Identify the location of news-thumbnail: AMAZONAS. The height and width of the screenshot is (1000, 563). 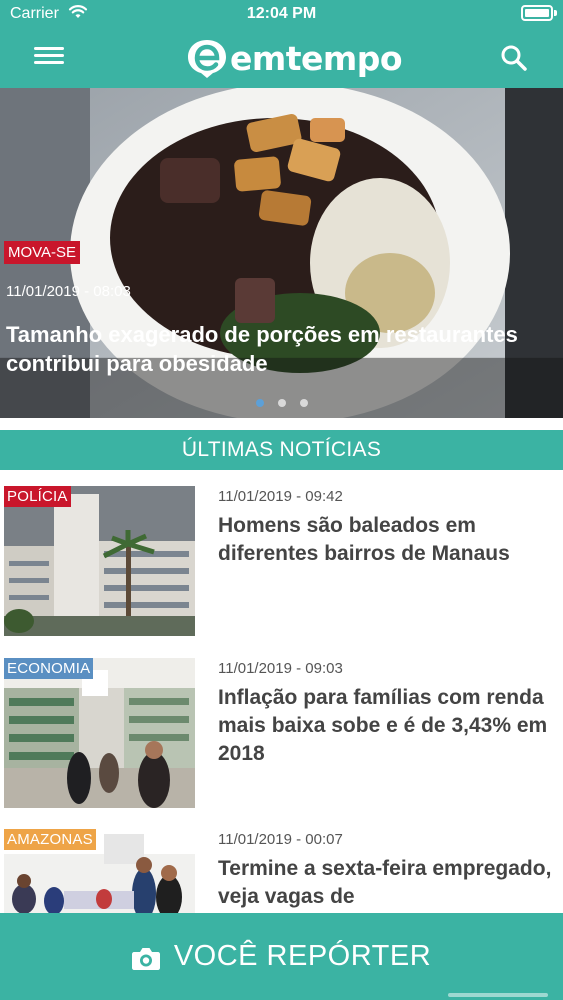
(99, 871).